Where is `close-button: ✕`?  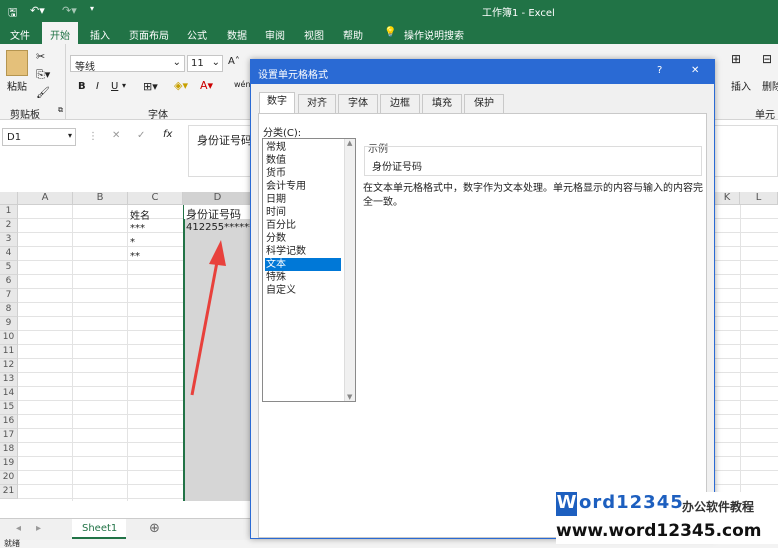 close-button: ✕ is located at coordinates (695, 70).